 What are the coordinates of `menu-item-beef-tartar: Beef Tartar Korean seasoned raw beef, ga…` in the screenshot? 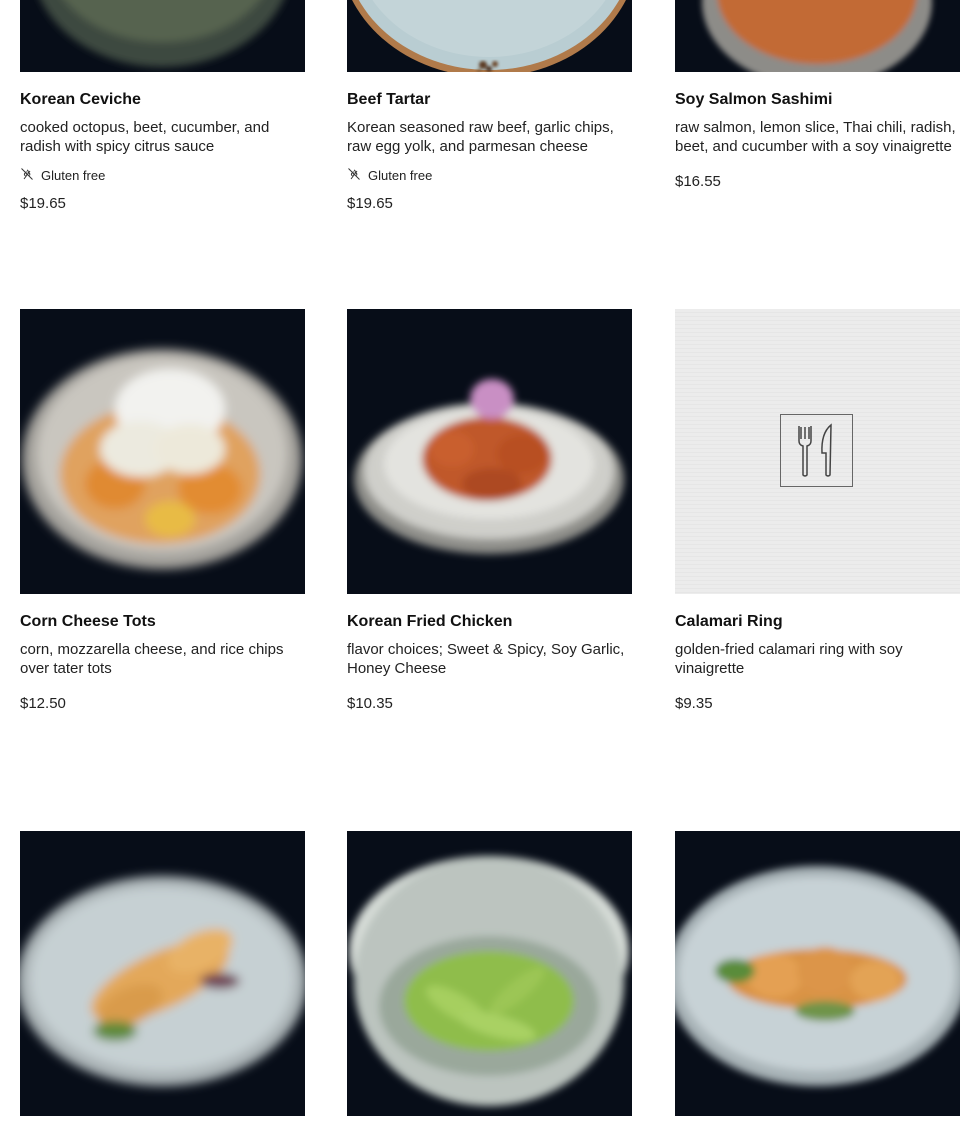 It's located at (489, 151).